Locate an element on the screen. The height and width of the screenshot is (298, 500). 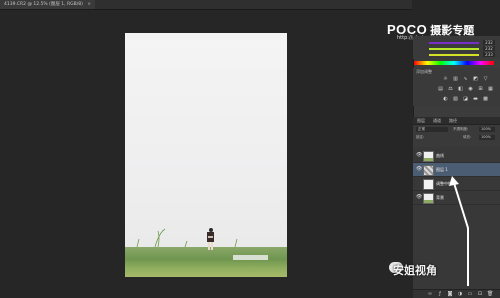
annotation-arrow is located at coordinates (459, 231).